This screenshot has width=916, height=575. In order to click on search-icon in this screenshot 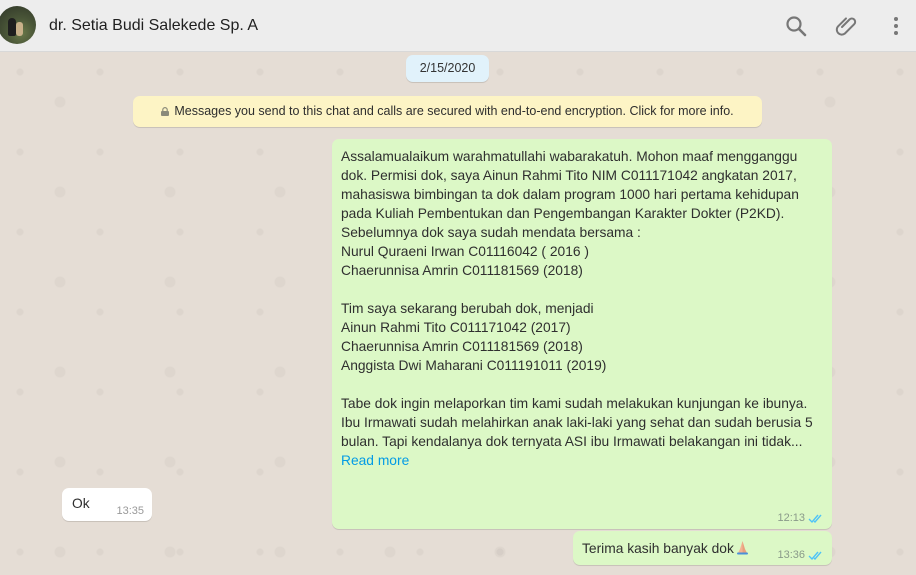, I will do `click(796, 26)`.